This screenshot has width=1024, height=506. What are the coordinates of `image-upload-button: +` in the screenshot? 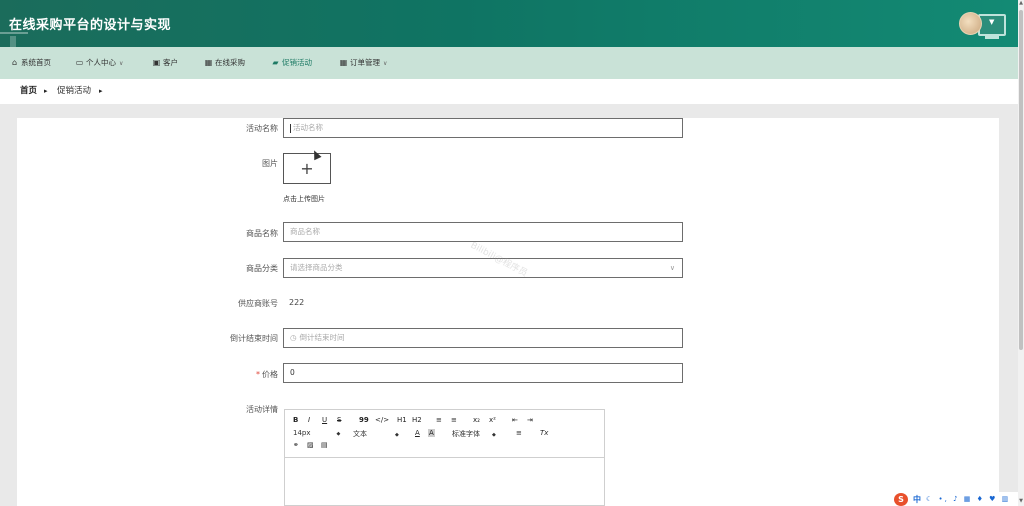 It's located at (307, 168).